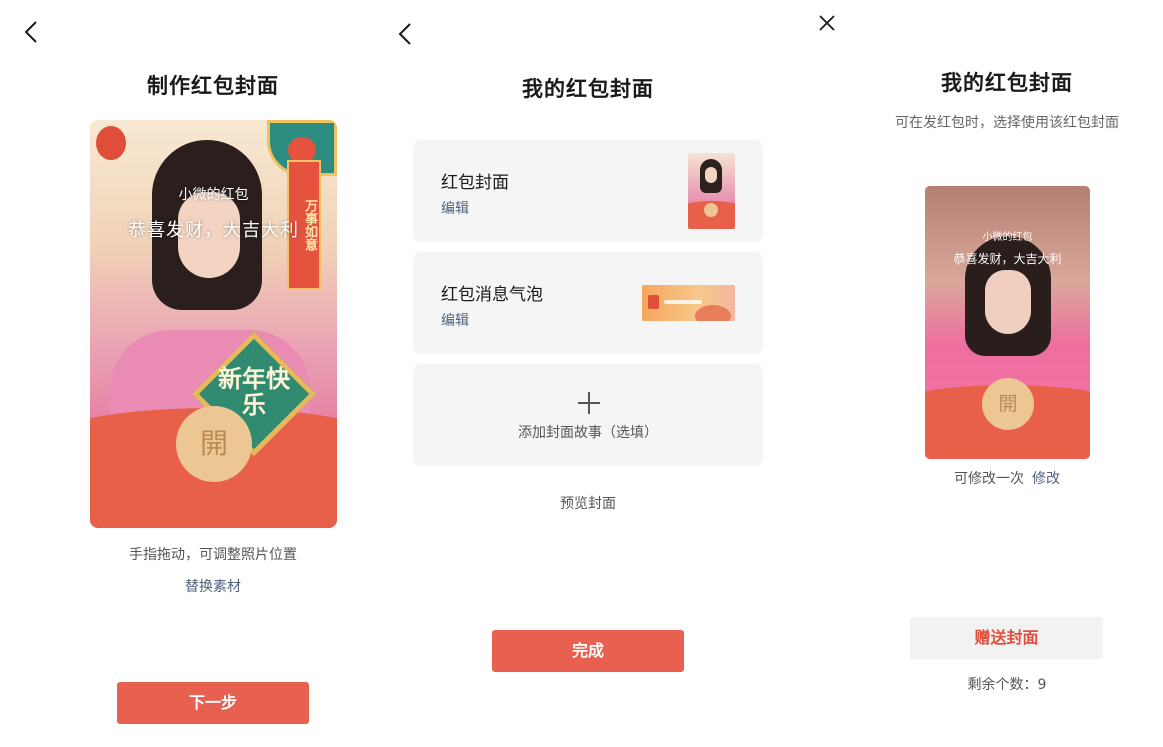 This screenshot has width=1163, height=747. I want to click on close-button, so click(827, 23).